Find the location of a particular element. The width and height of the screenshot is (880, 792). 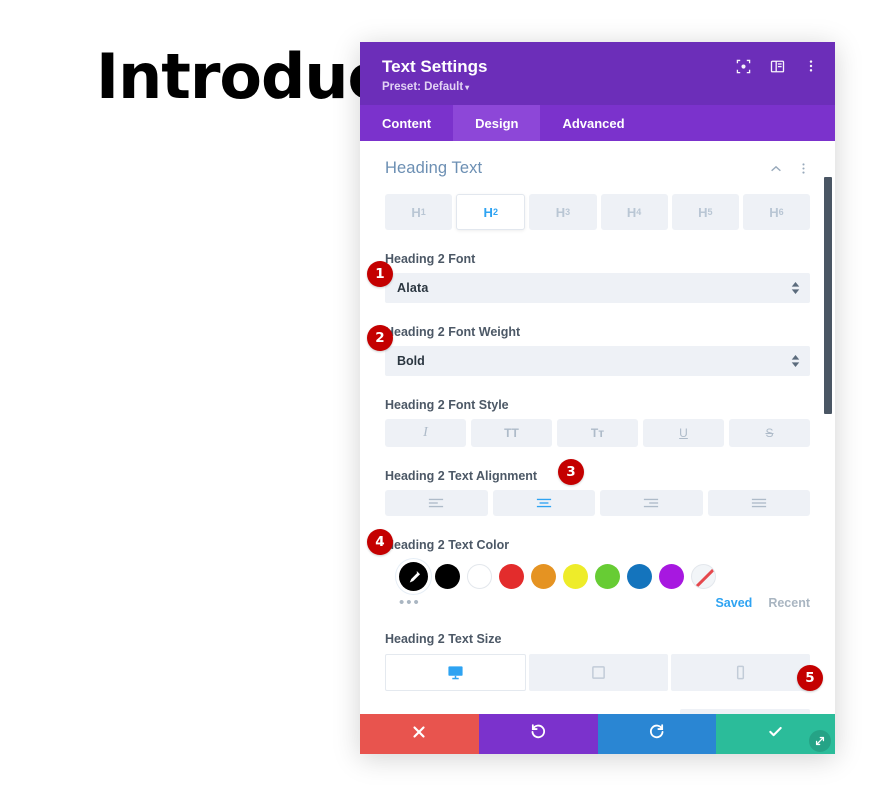

resize-icon is located at coordinates (820, 741).